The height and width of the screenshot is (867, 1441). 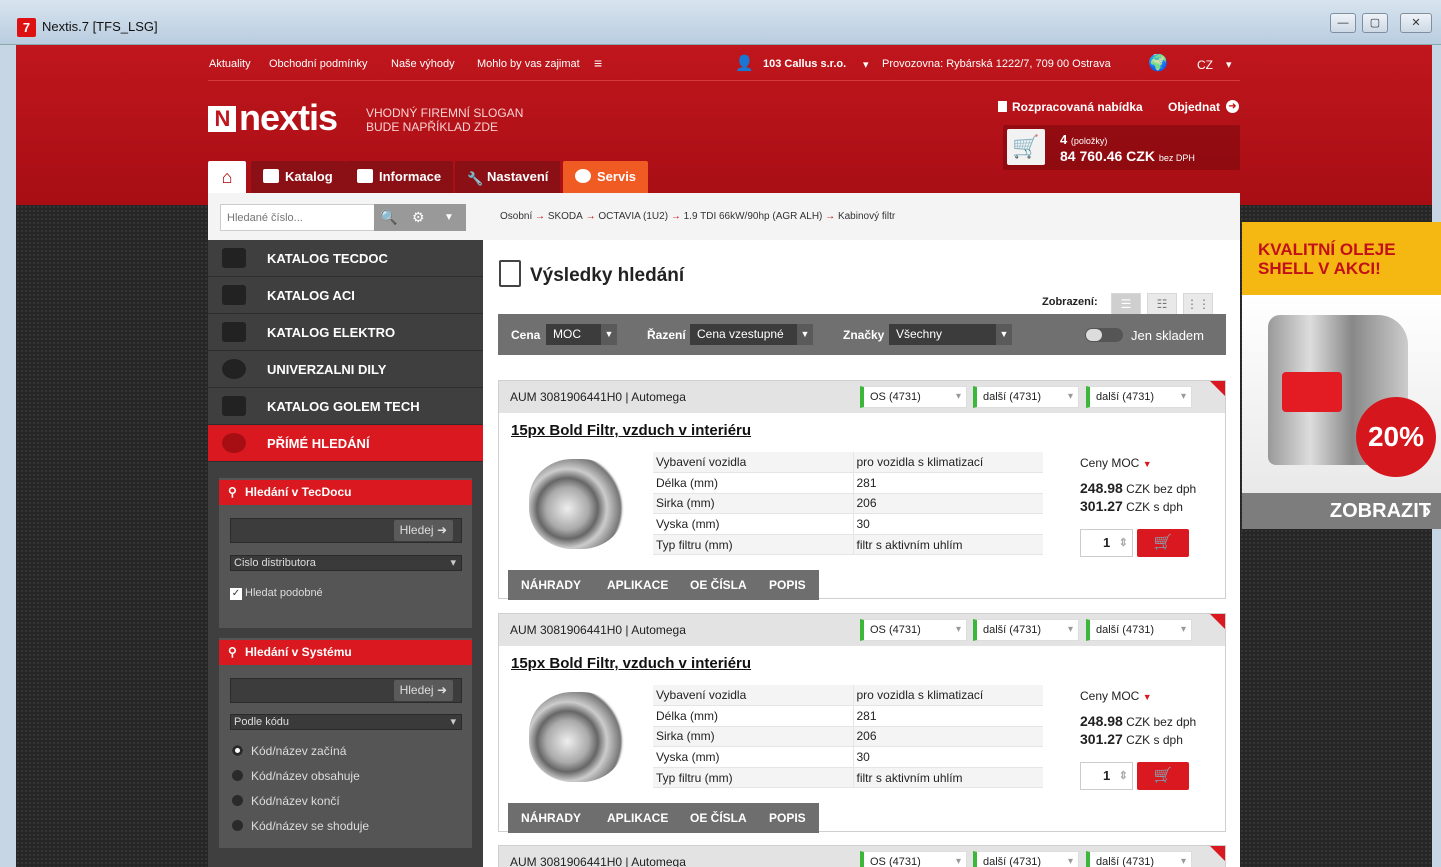 What do you see at coordinates (236, 594) in the screenshot?
I see `checkbox-icon: ✓` at bounding box center [236, 594].